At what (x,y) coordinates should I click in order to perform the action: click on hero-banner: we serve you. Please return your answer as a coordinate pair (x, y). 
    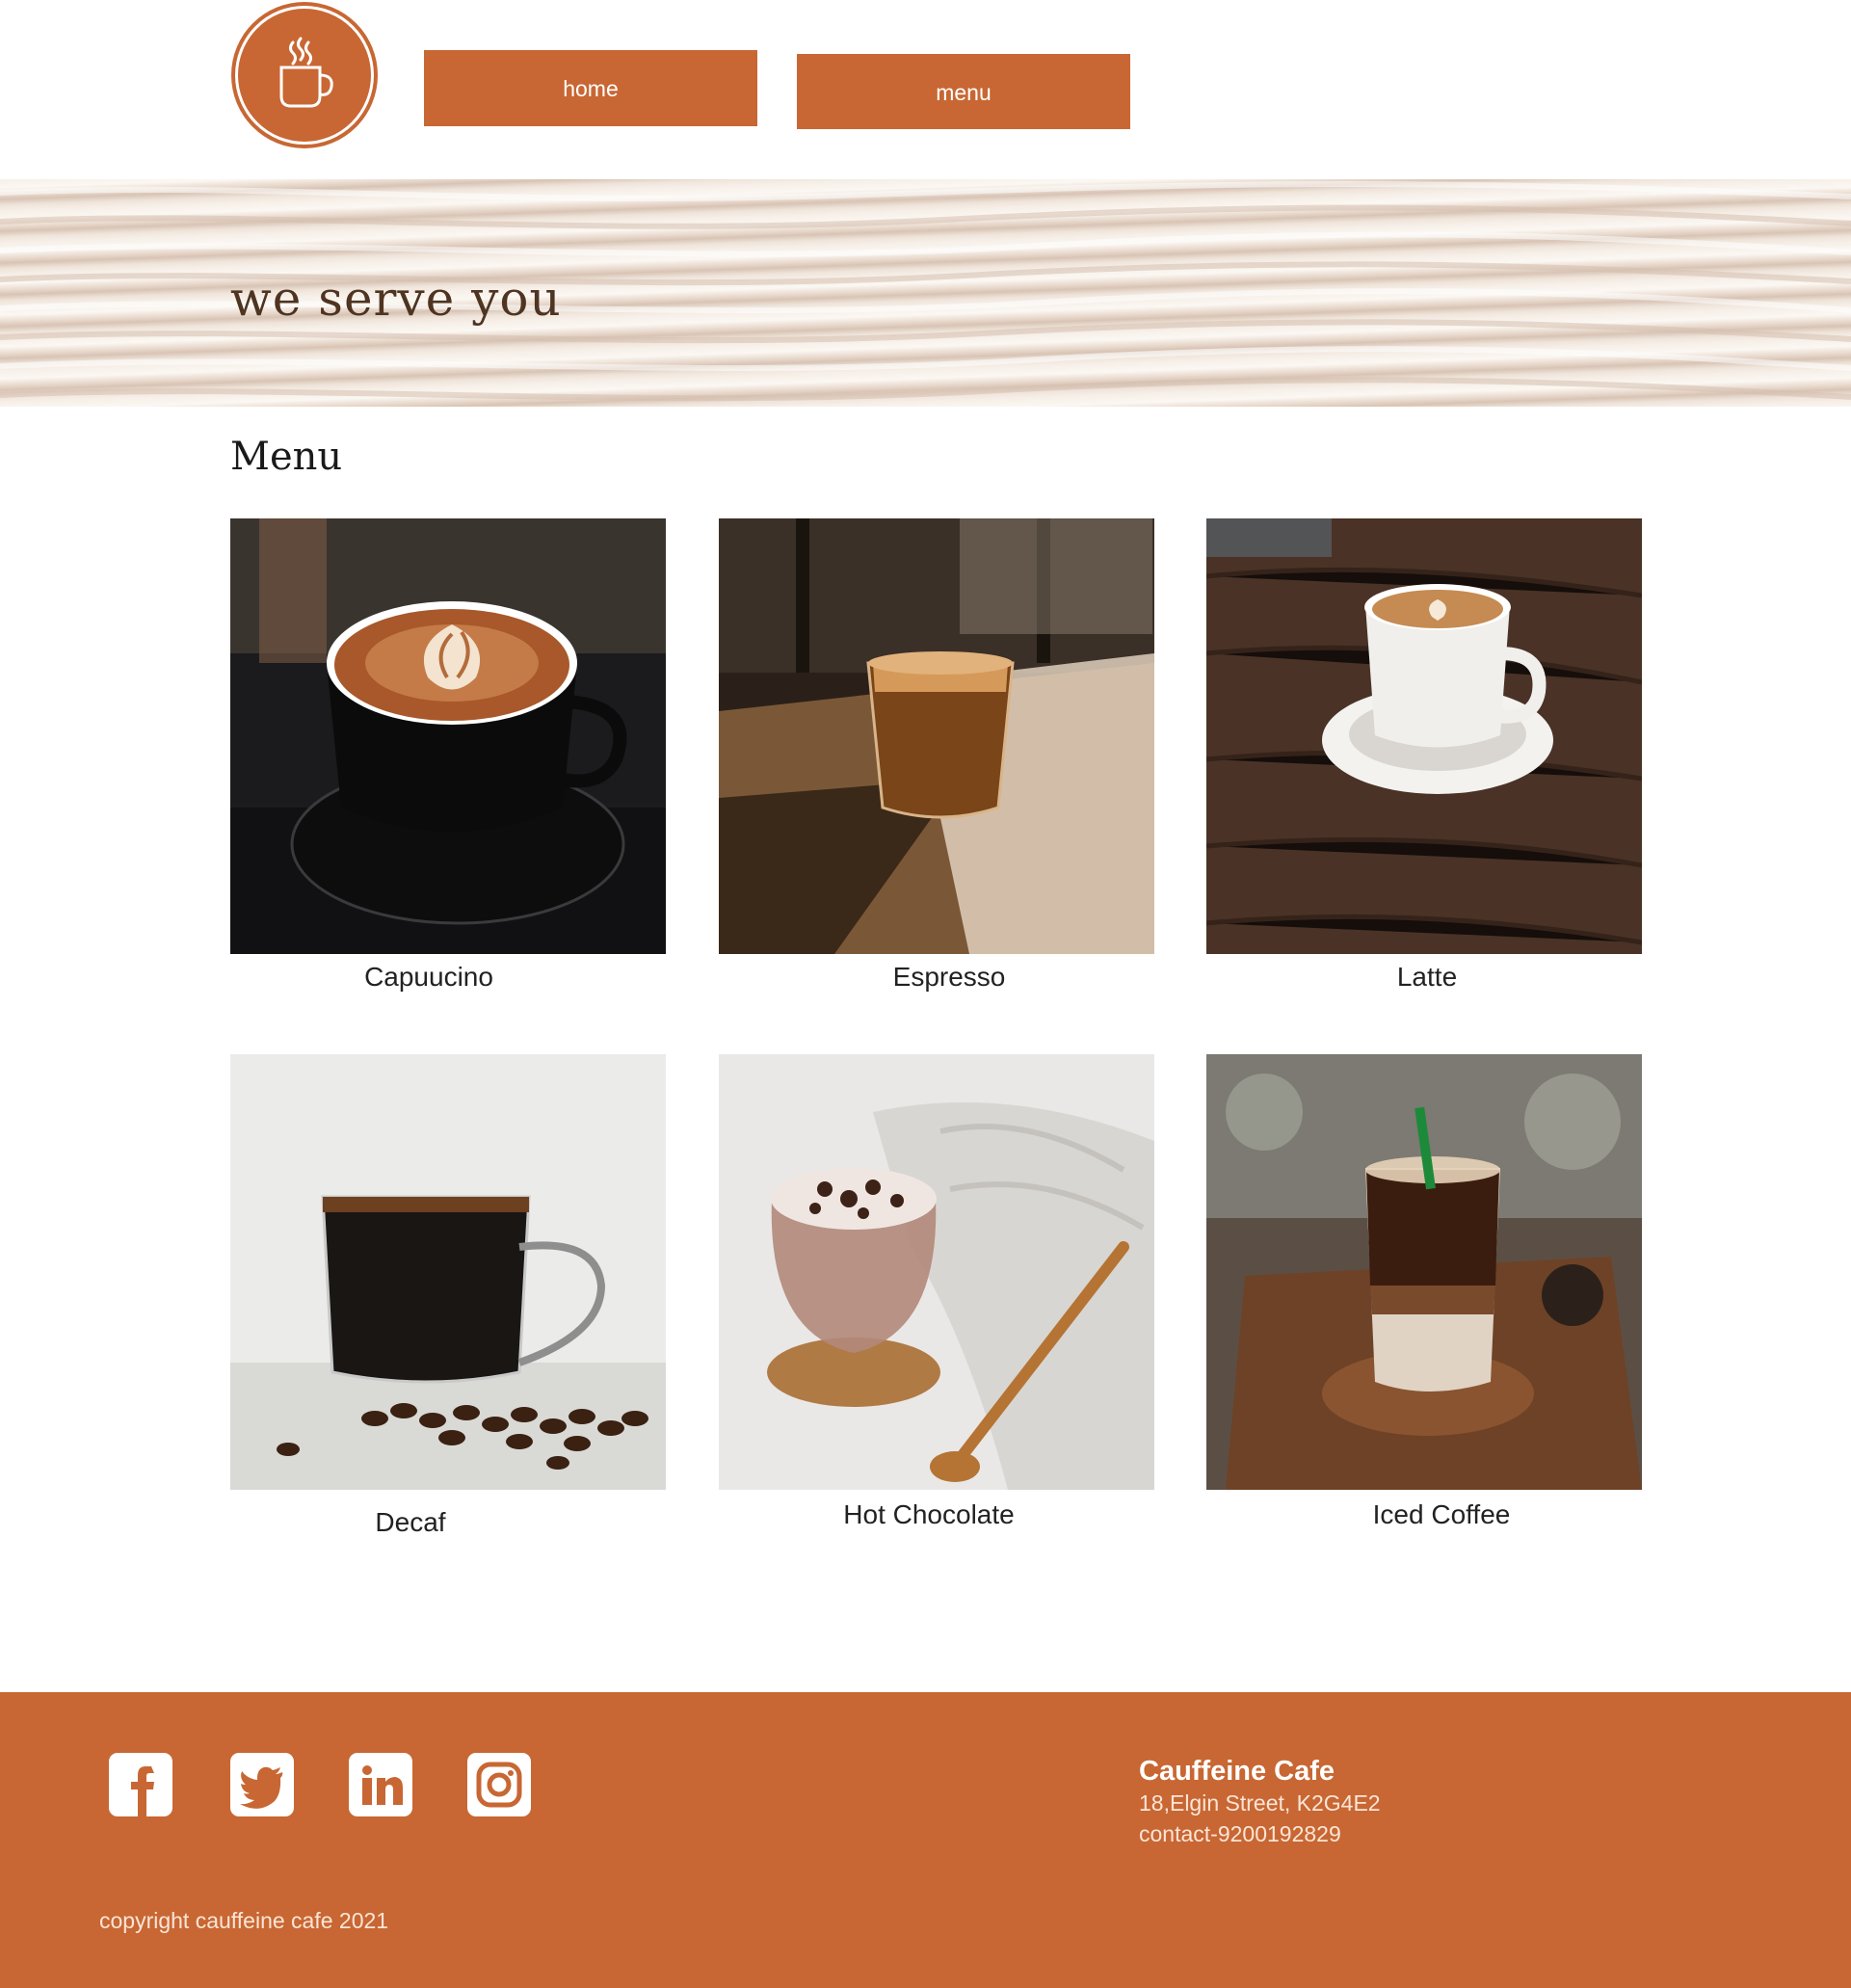
    Looking at the image, I should click on (925, 293).